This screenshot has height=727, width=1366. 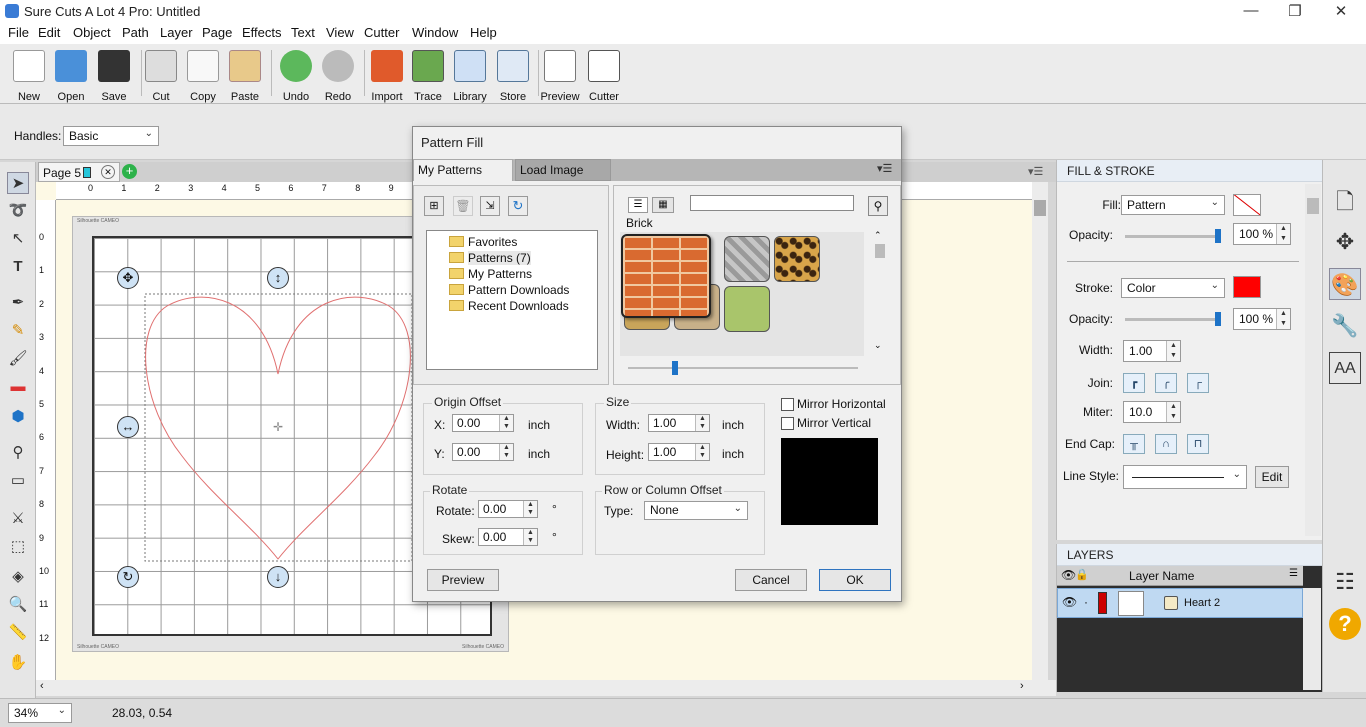 I want to click on miter-field: 10.0 ▲ ▼, so click(x=1152, y=412).